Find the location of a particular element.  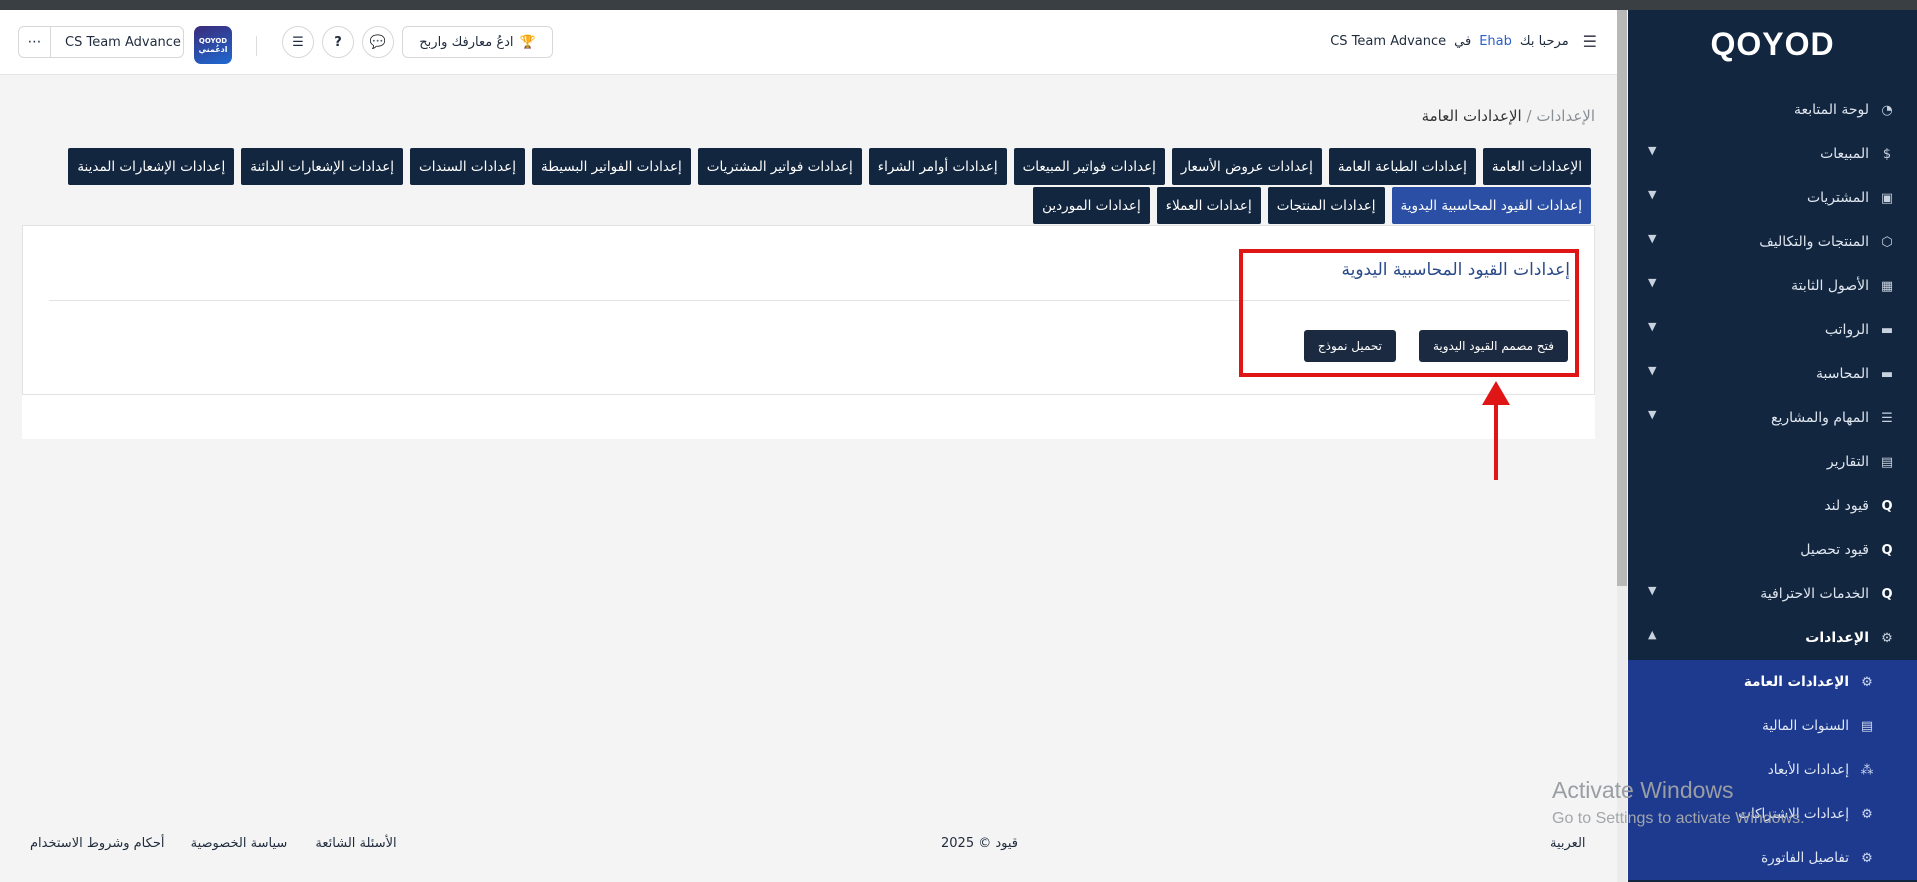

sidebar-item-label: الخدمات الاحترافية is located at coordinates (1814, 594).